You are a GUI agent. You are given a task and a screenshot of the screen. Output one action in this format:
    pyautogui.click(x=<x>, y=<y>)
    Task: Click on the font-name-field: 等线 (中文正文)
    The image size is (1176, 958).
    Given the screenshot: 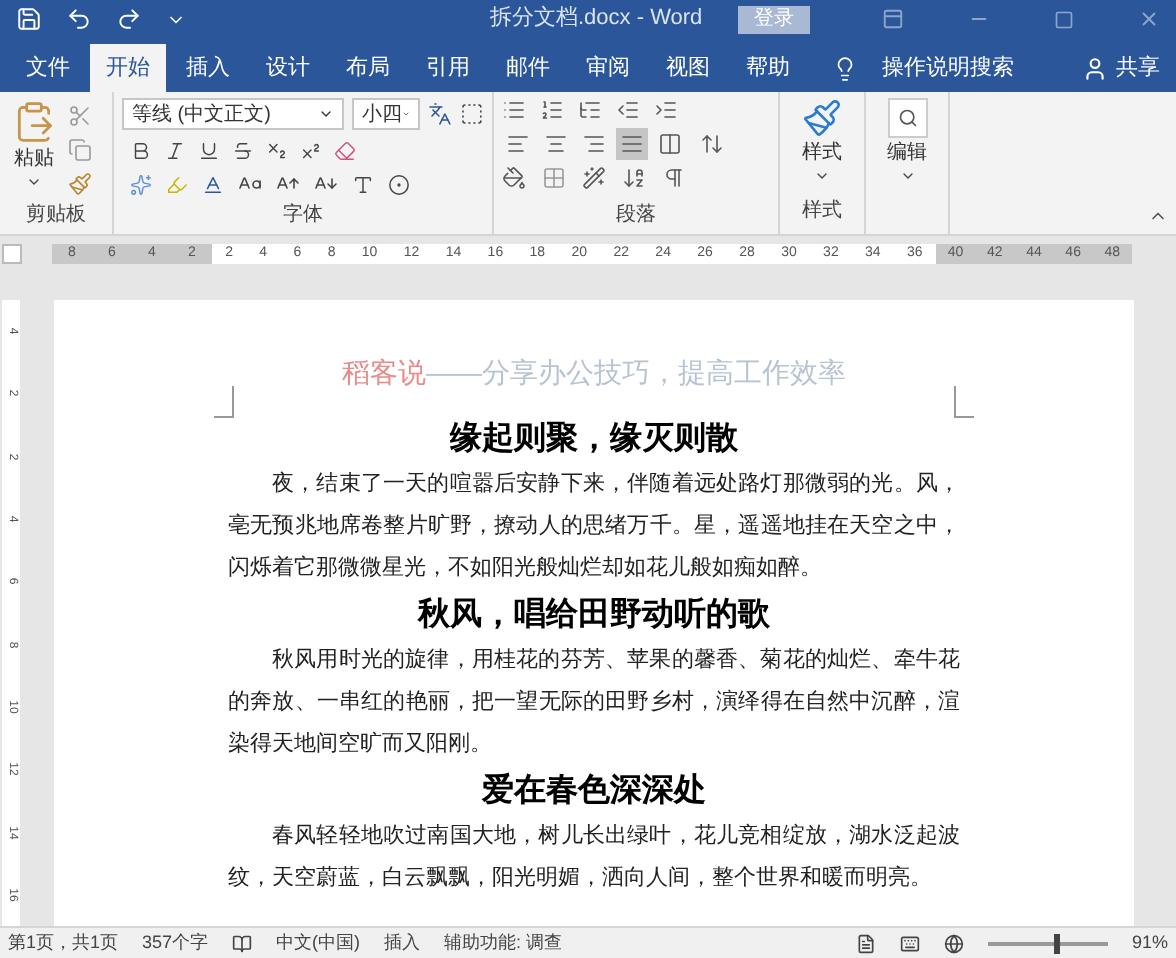 What is the action you would take?
    pyautogui.click(x=233, y=114)
    